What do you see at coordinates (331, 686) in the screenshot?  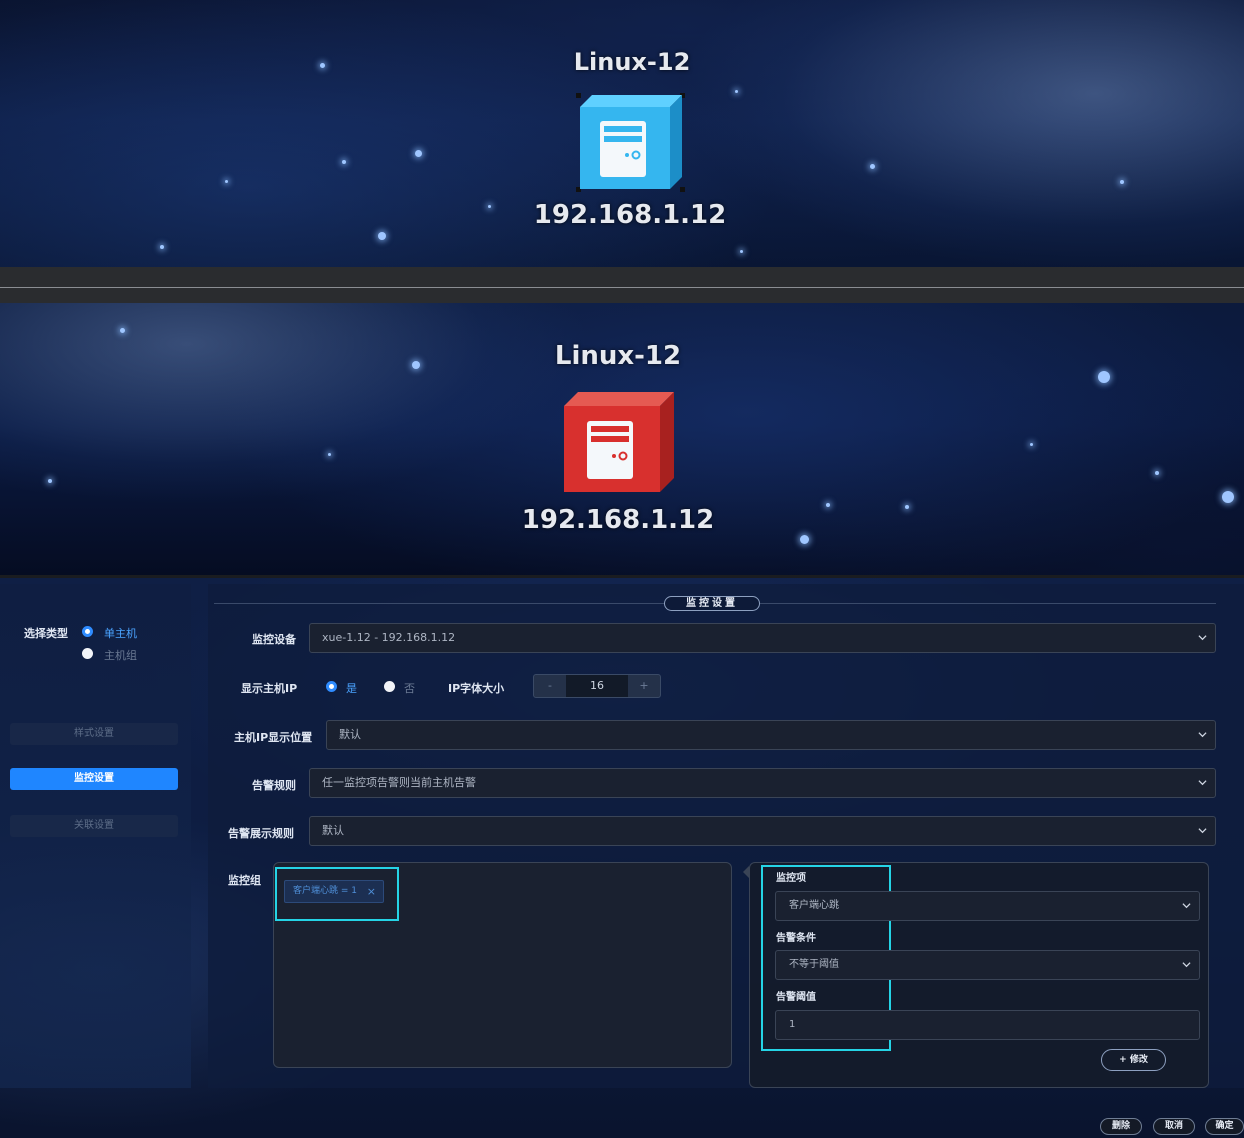 I see `radio-show-ip-yes` at bounding box center [331, 686].